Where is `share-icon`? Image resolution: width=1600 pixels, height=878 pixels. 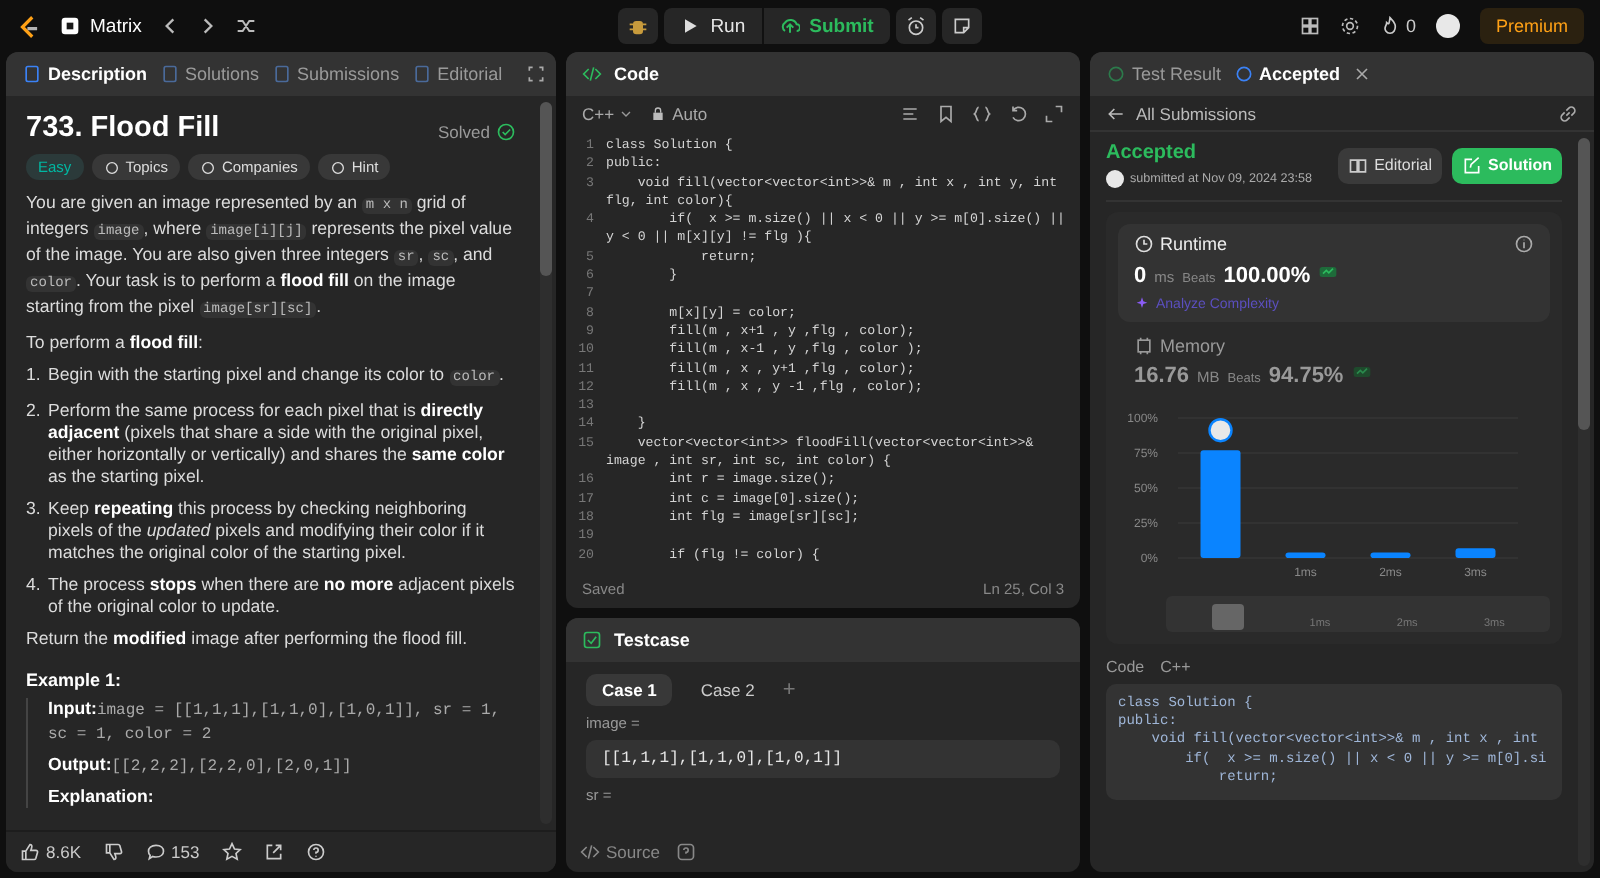
share-icon is located at coordinates (273, 852).